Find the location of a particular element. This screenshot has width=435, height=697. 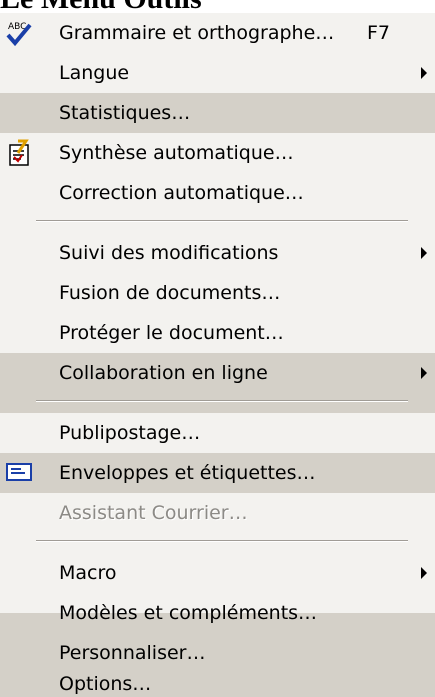

menu-item-label: Macro is located at coordinates (88, 573).